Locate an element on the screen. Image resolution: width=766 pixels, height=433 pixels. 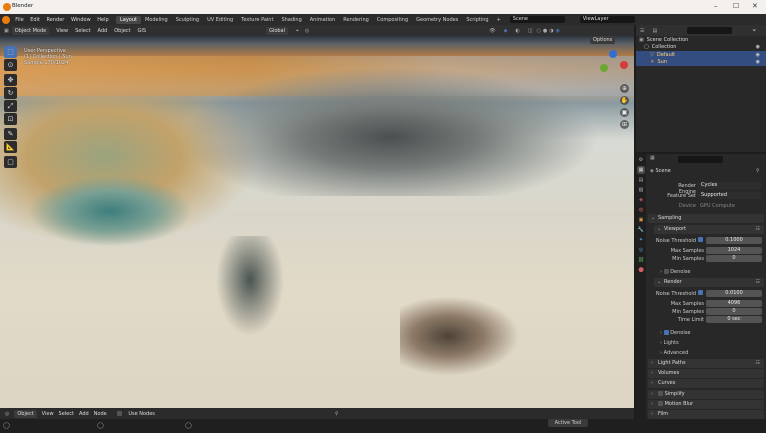
outliner-row: ▽ Default ◉ is located at coordinates (701, 55).